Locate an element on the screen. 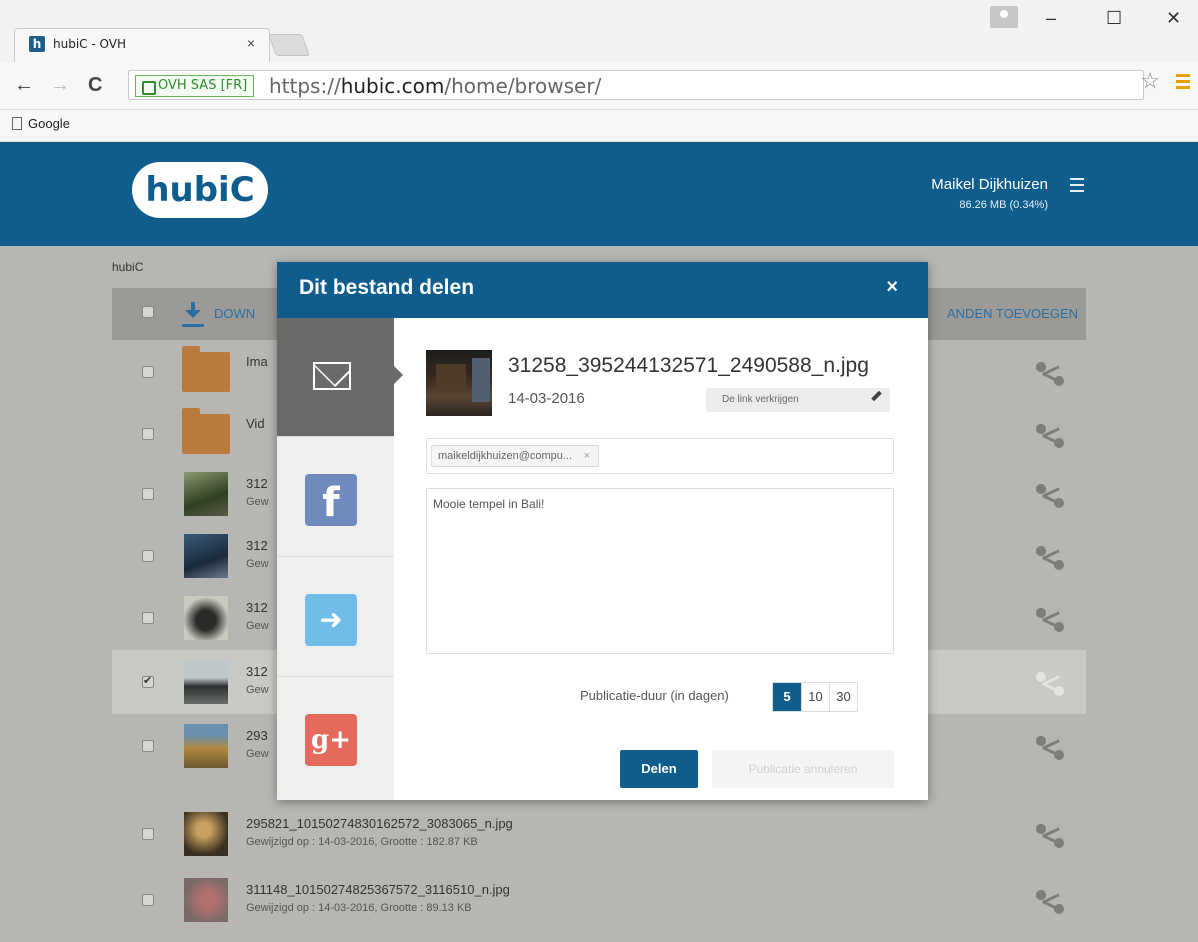 This screenshot has height=942, width=1198. pencil-icon is located at coordinates (876, 396).